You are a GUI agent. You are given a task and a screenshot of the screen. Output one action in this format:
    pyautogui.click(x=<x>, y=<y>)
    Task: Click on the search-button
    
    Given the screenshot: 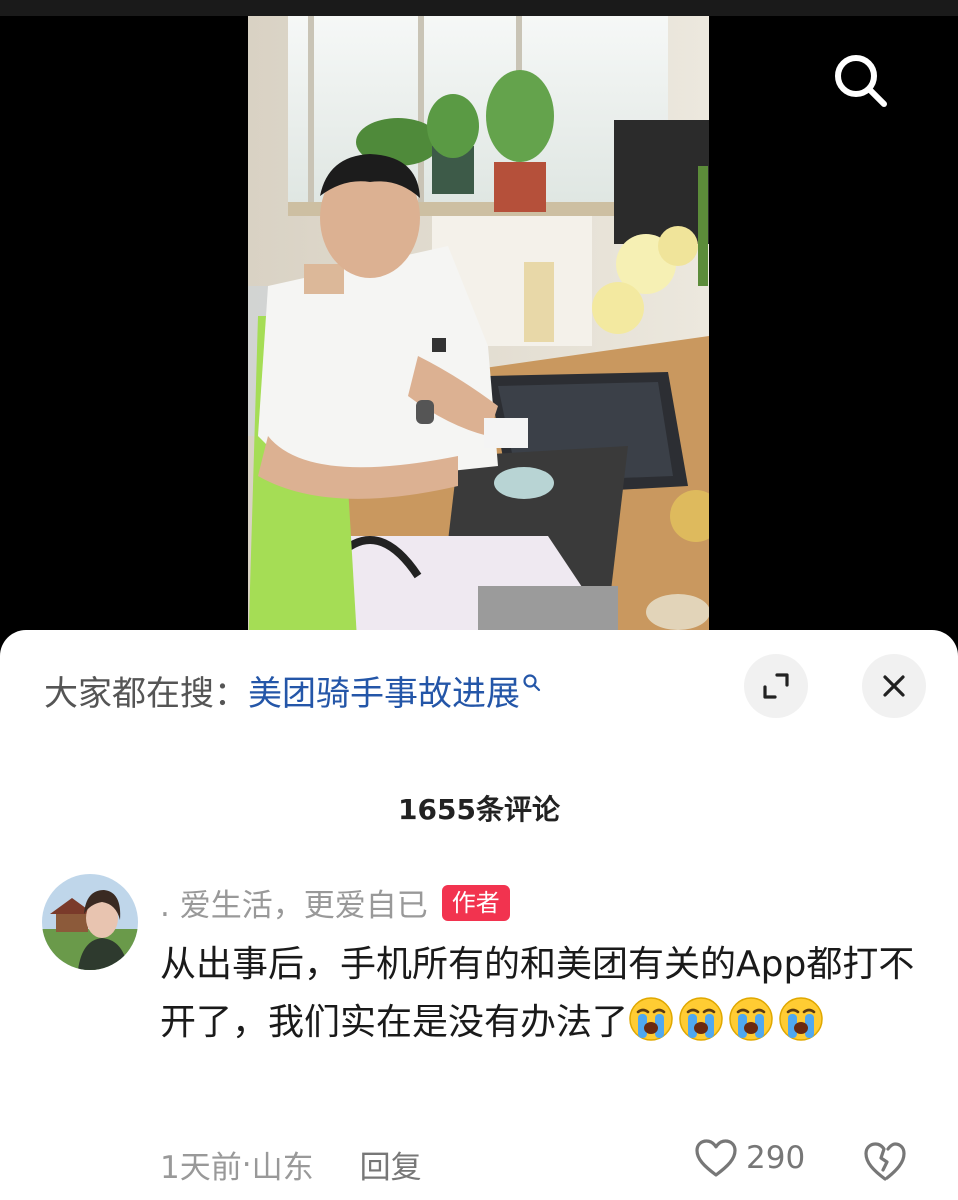 What is the action you would take?
    pyautogui.click(x=861, y=81)
    